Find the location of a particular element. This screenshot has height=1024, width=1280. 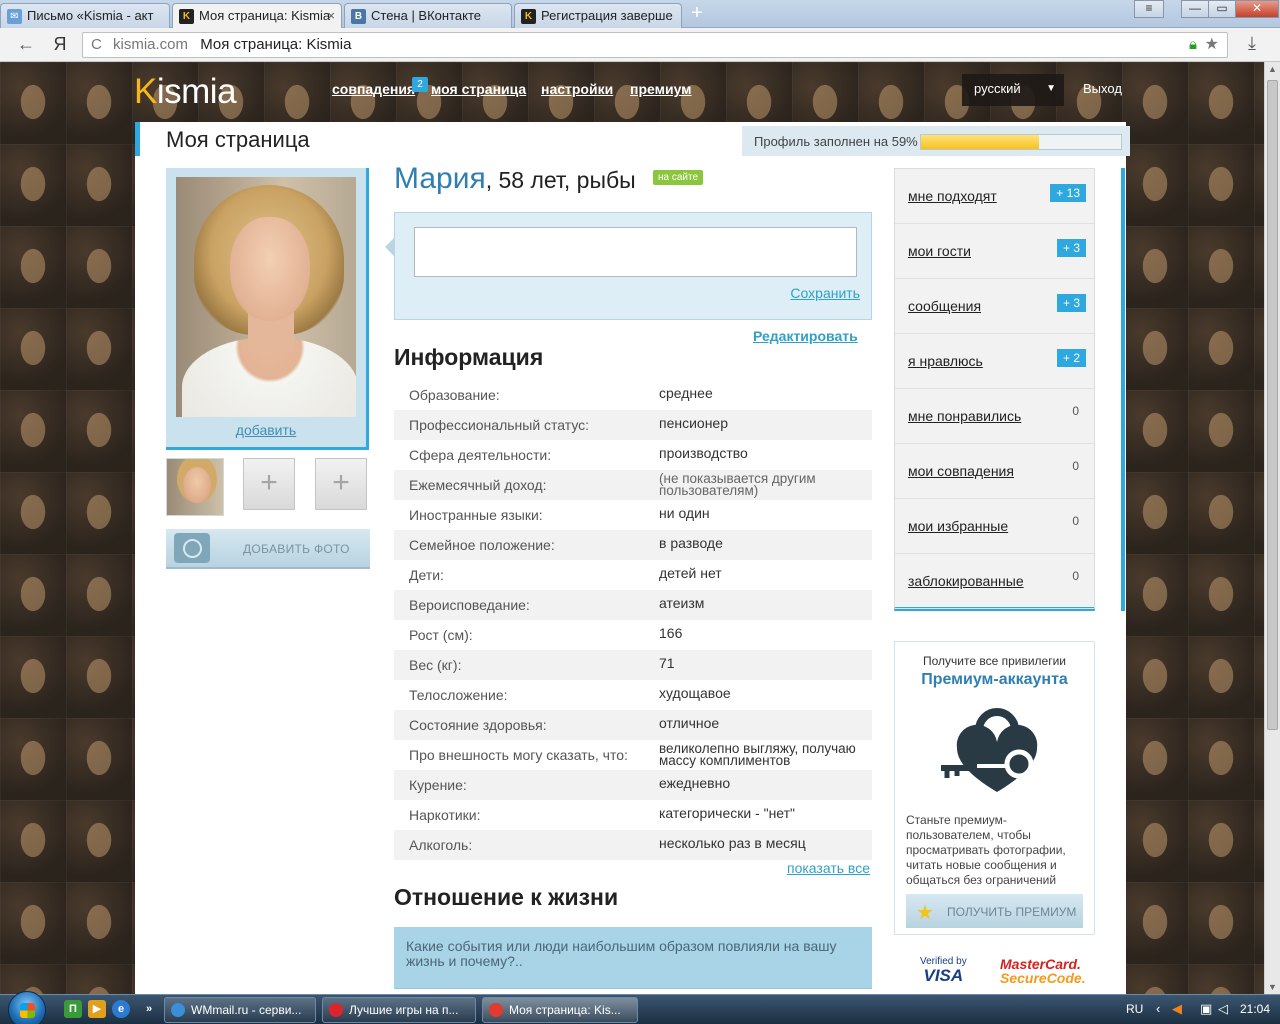

lock-icon: 🔒︎ is located at coordinates (1193, 45).